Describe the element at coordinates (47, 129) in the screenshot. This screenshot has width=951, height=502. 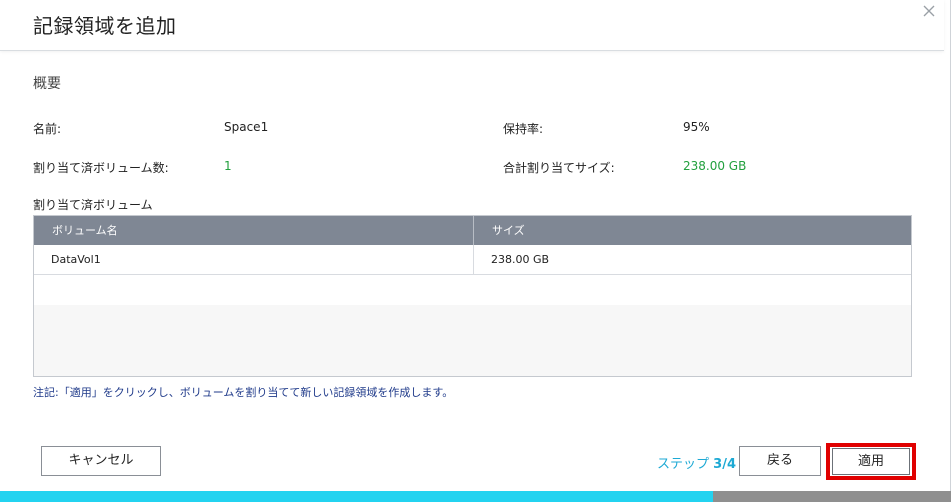
I see `name-label: 名前:` at that location.